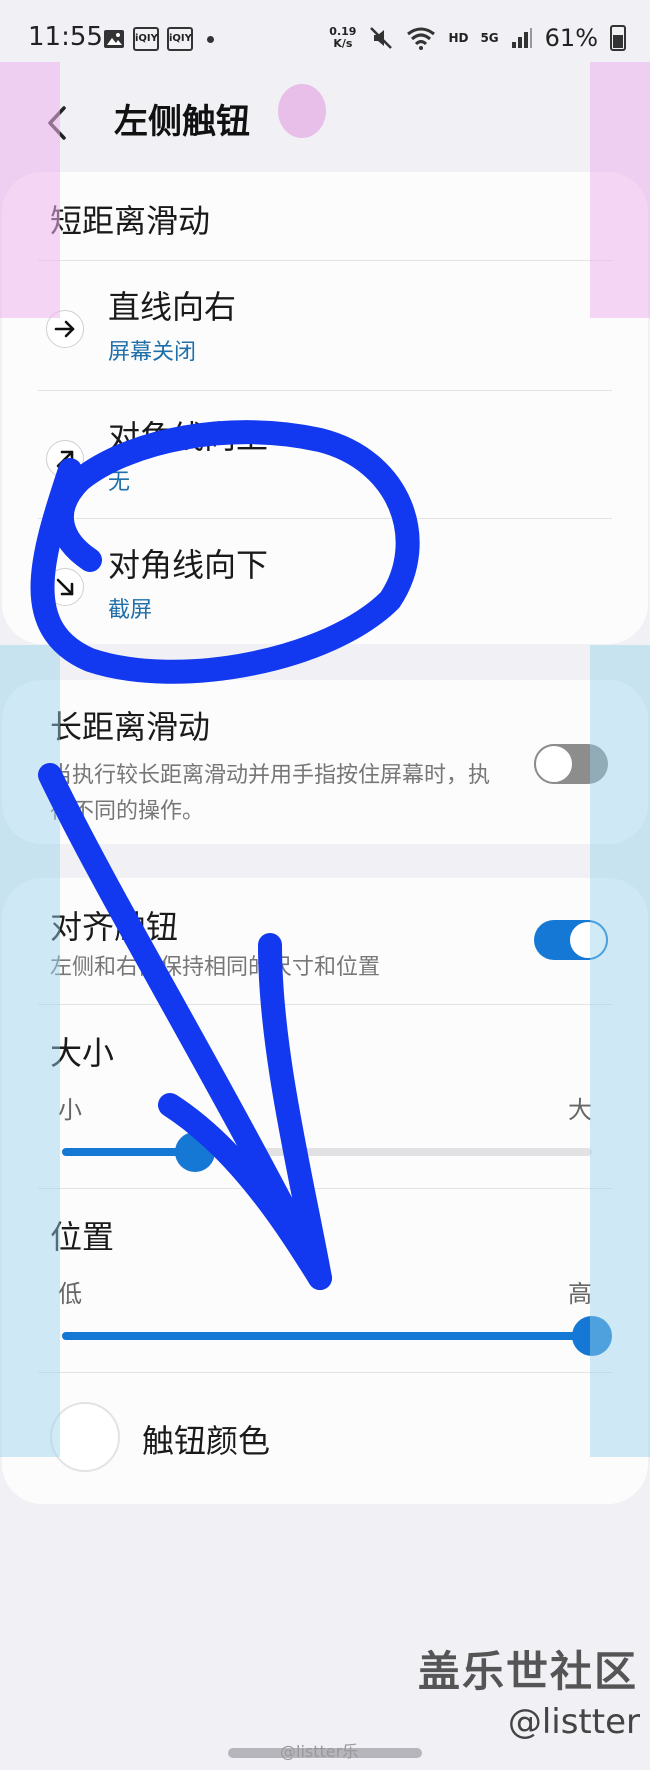 The height and width of the screenshot is (1770, 650). What do you see at coordinates (319, 1751) in the screenshot?
I see `watermark-weibo: @listter乐` at bounding box center [319, 1751].